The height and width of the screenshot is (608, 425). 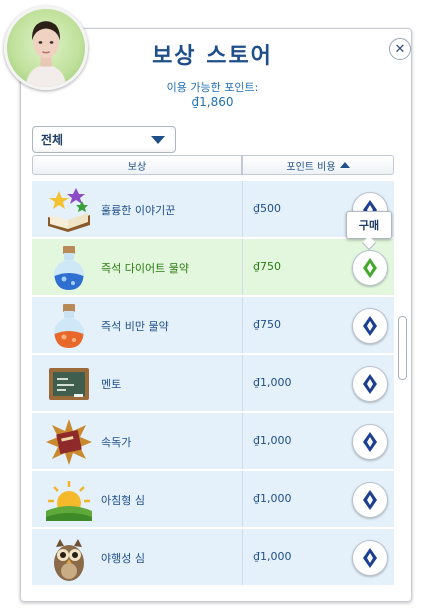 What do you see at coordinates (69, 384) in the screenshot?
I see `chalkboard-icon` at bounding box center [69, 384].